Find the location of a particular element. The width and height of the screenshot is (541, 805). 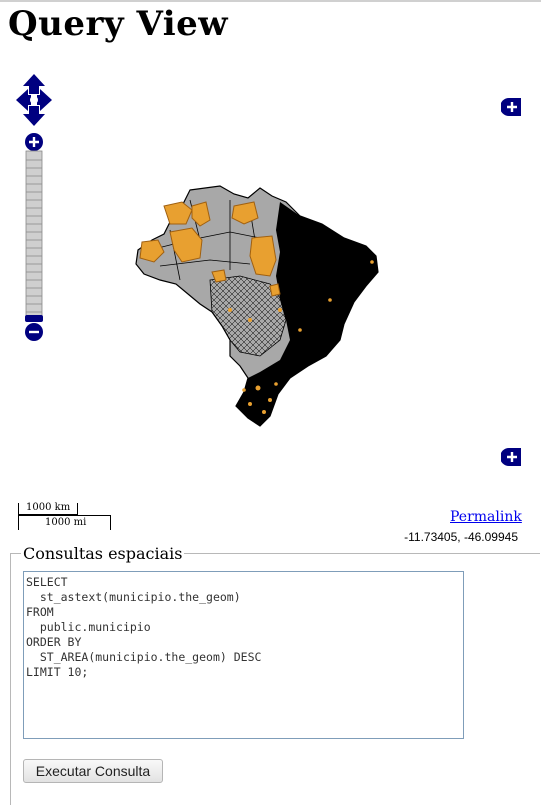

overview-map-button is located at coordinates (511, 457).